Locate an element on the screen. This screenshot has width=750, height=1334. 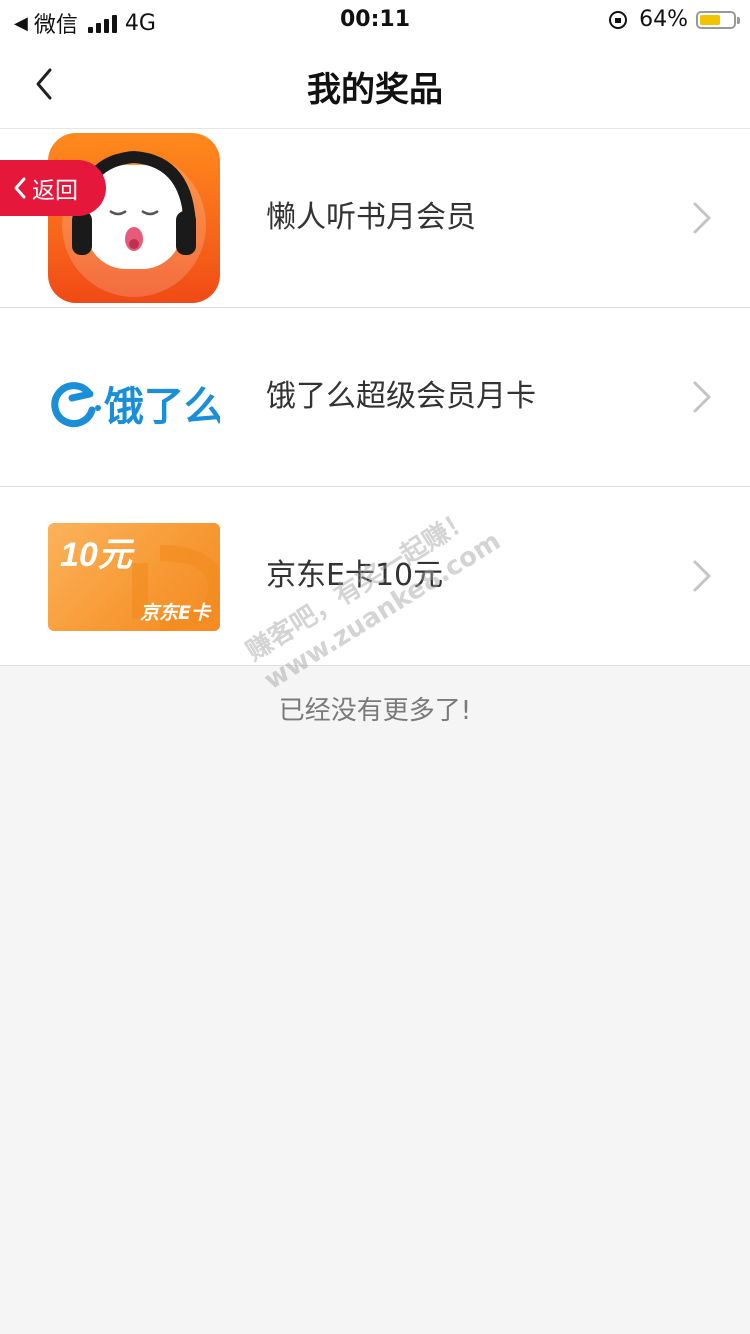
lanren-mascot-icon is located at coordinates (134, 223).